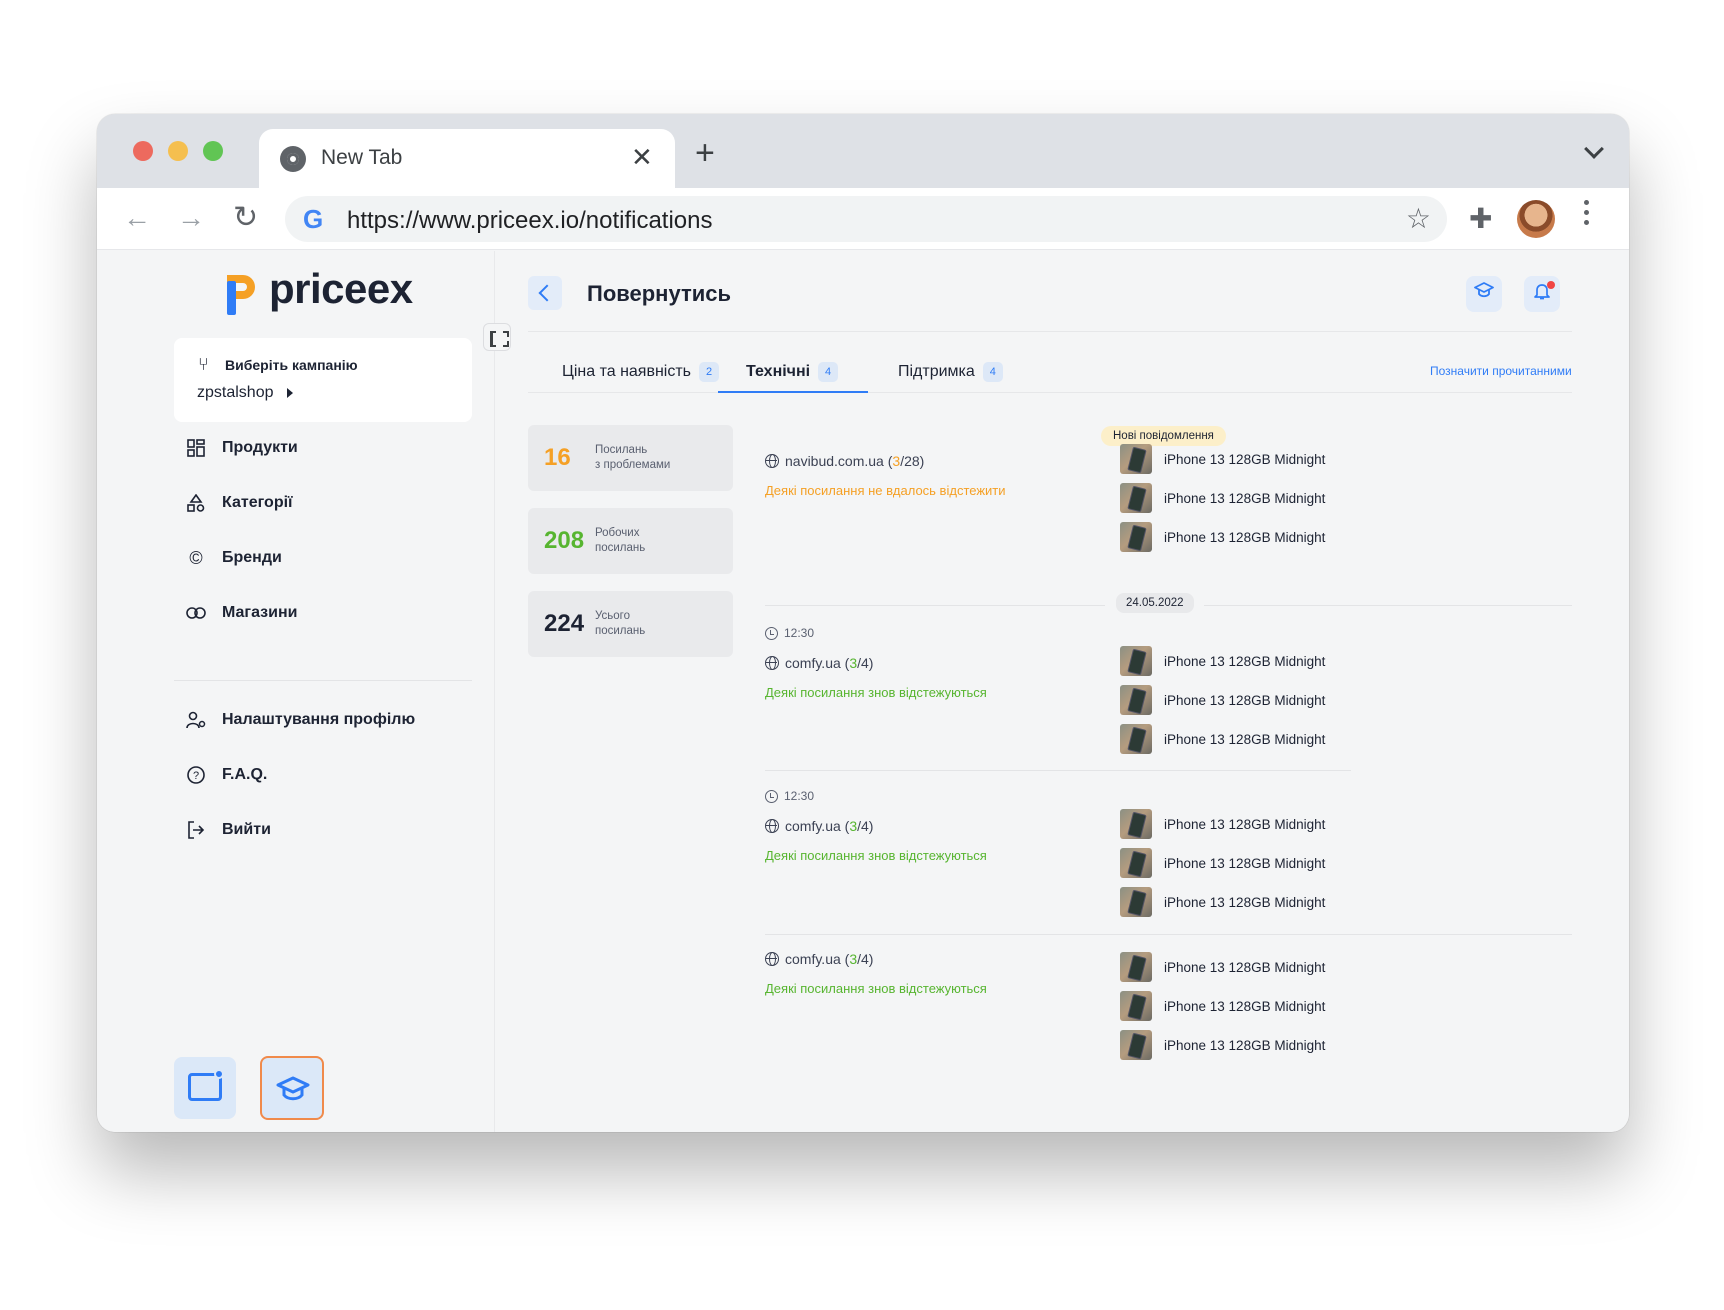  What do you see at coordinates (241, 448) in the screenshot?
I see `sidebar-item-products: Продукти` at bounding box center [241, 448].